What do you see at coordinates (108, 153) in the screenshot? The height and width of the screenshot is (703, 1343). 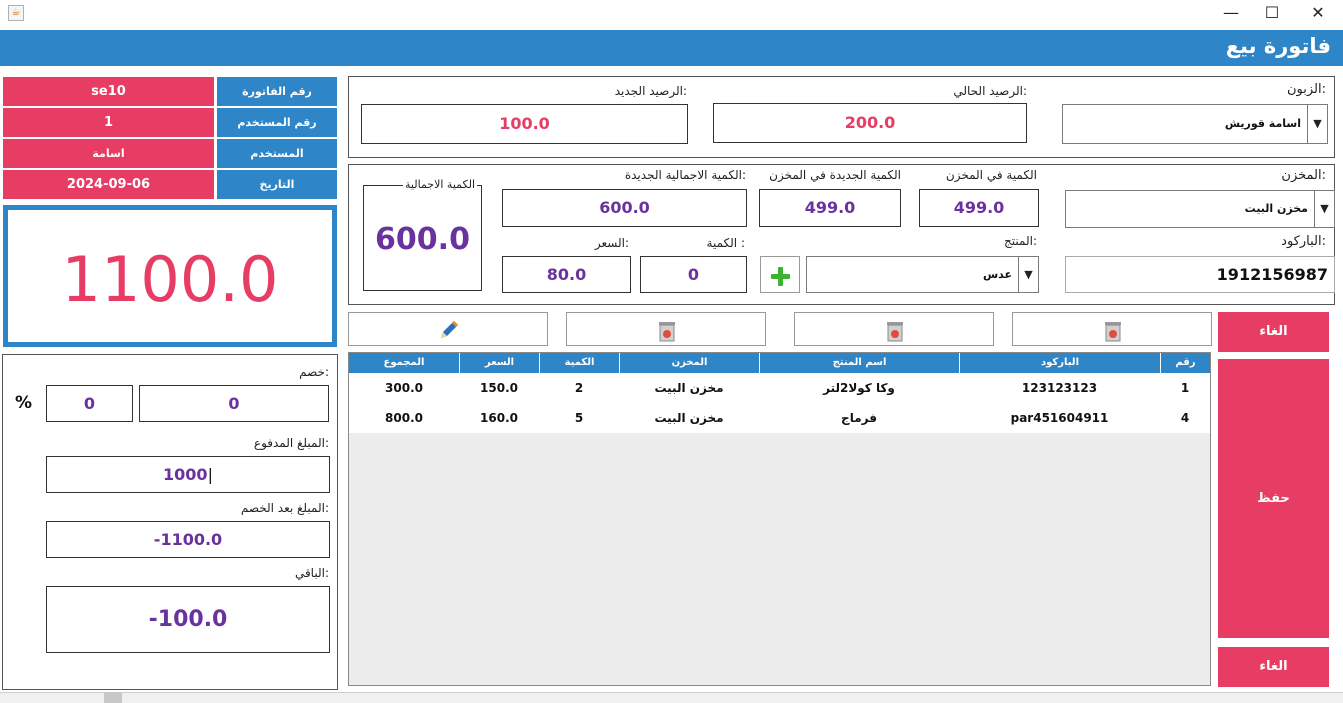 I see `user-value: اسامة` at bounding box center [108, 153].